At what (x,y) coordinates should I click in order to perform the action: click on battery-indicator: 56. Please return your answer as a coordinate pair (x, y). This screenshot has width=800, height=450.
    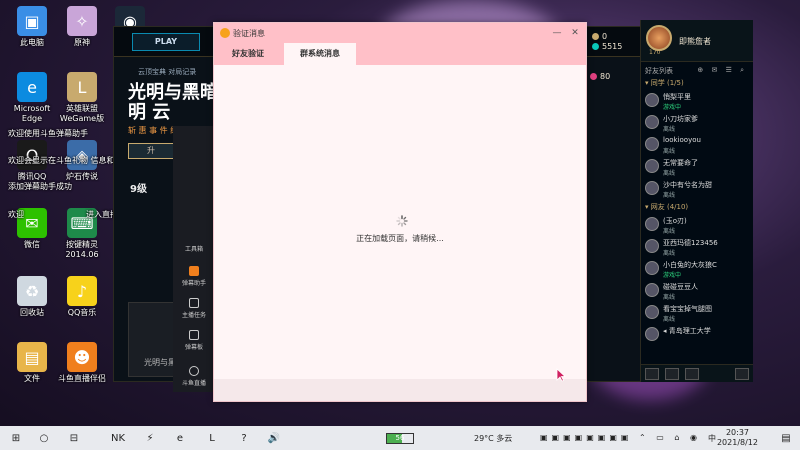
    Looking at the image, I should click on (400, 438).